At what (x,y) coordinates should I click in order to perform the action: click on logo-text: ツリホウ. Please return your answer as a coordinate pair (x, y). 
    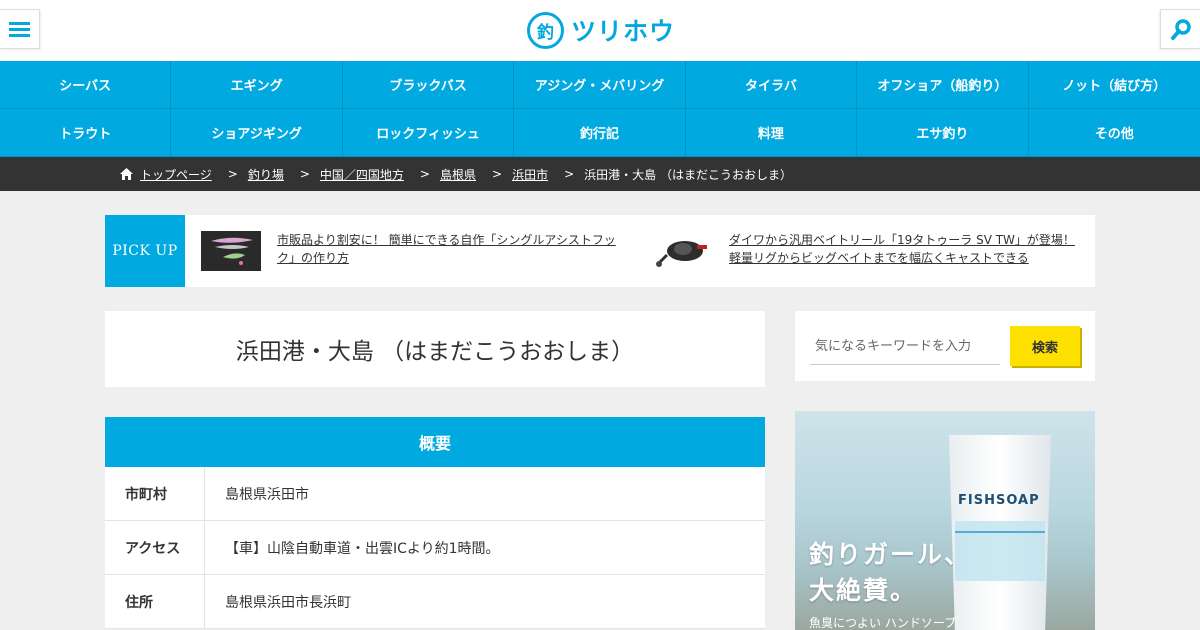
    Looking at the image, I should click on (623, 31).